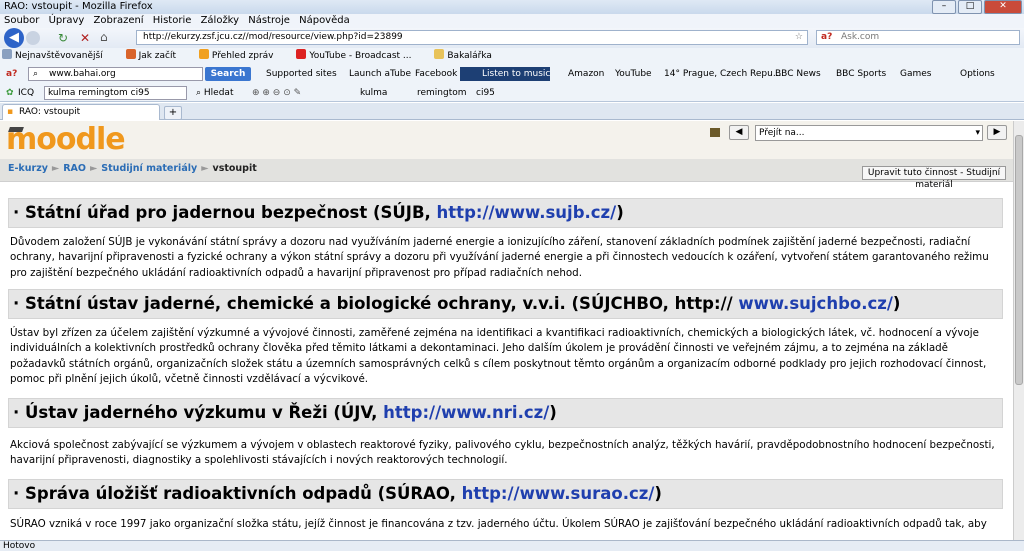 Image resolution: width=1024 pixels, height=551 pixels. I want to click on highlight-word-ci95: ci95, so click(485, 93).